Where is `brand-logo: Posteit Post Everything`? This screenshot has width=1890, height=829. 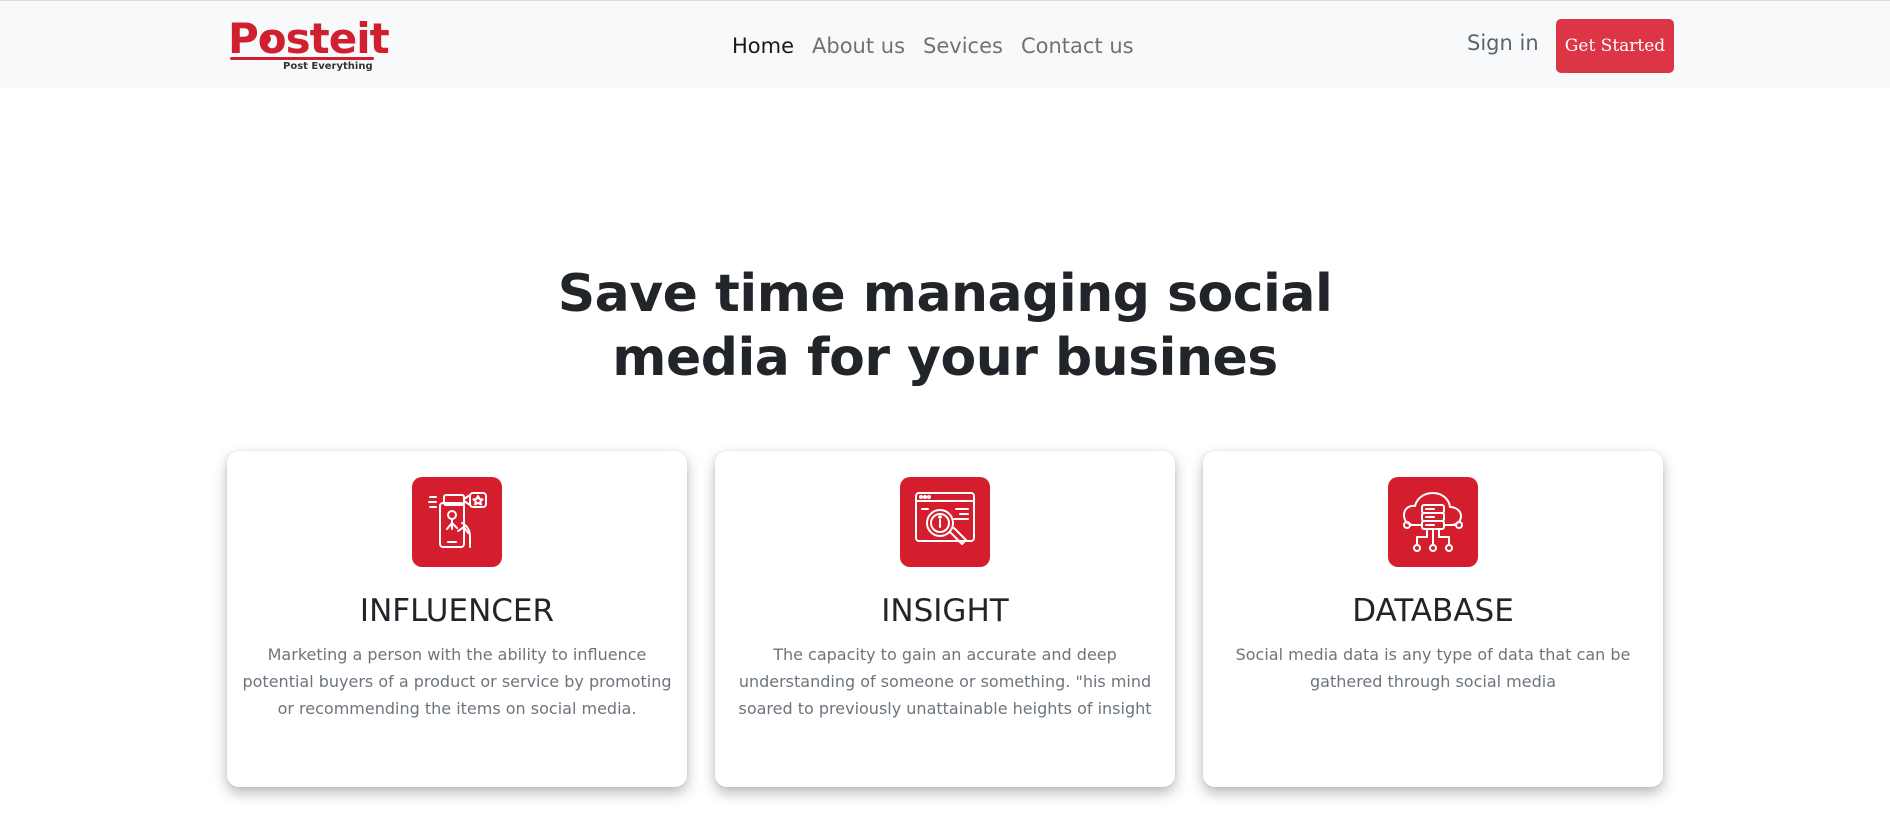 brand-logo: Posteit Post Everything is located at coordinates (309, 45).